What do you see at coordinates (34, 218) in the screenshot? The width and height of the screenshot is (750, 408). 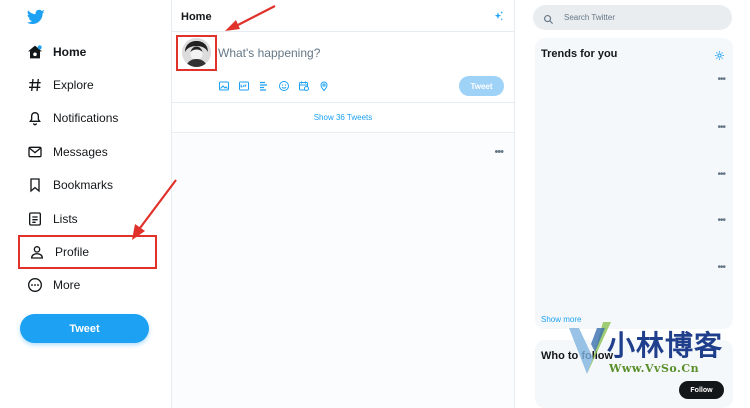 I see `list-icon` at bounding box center [34, 218].